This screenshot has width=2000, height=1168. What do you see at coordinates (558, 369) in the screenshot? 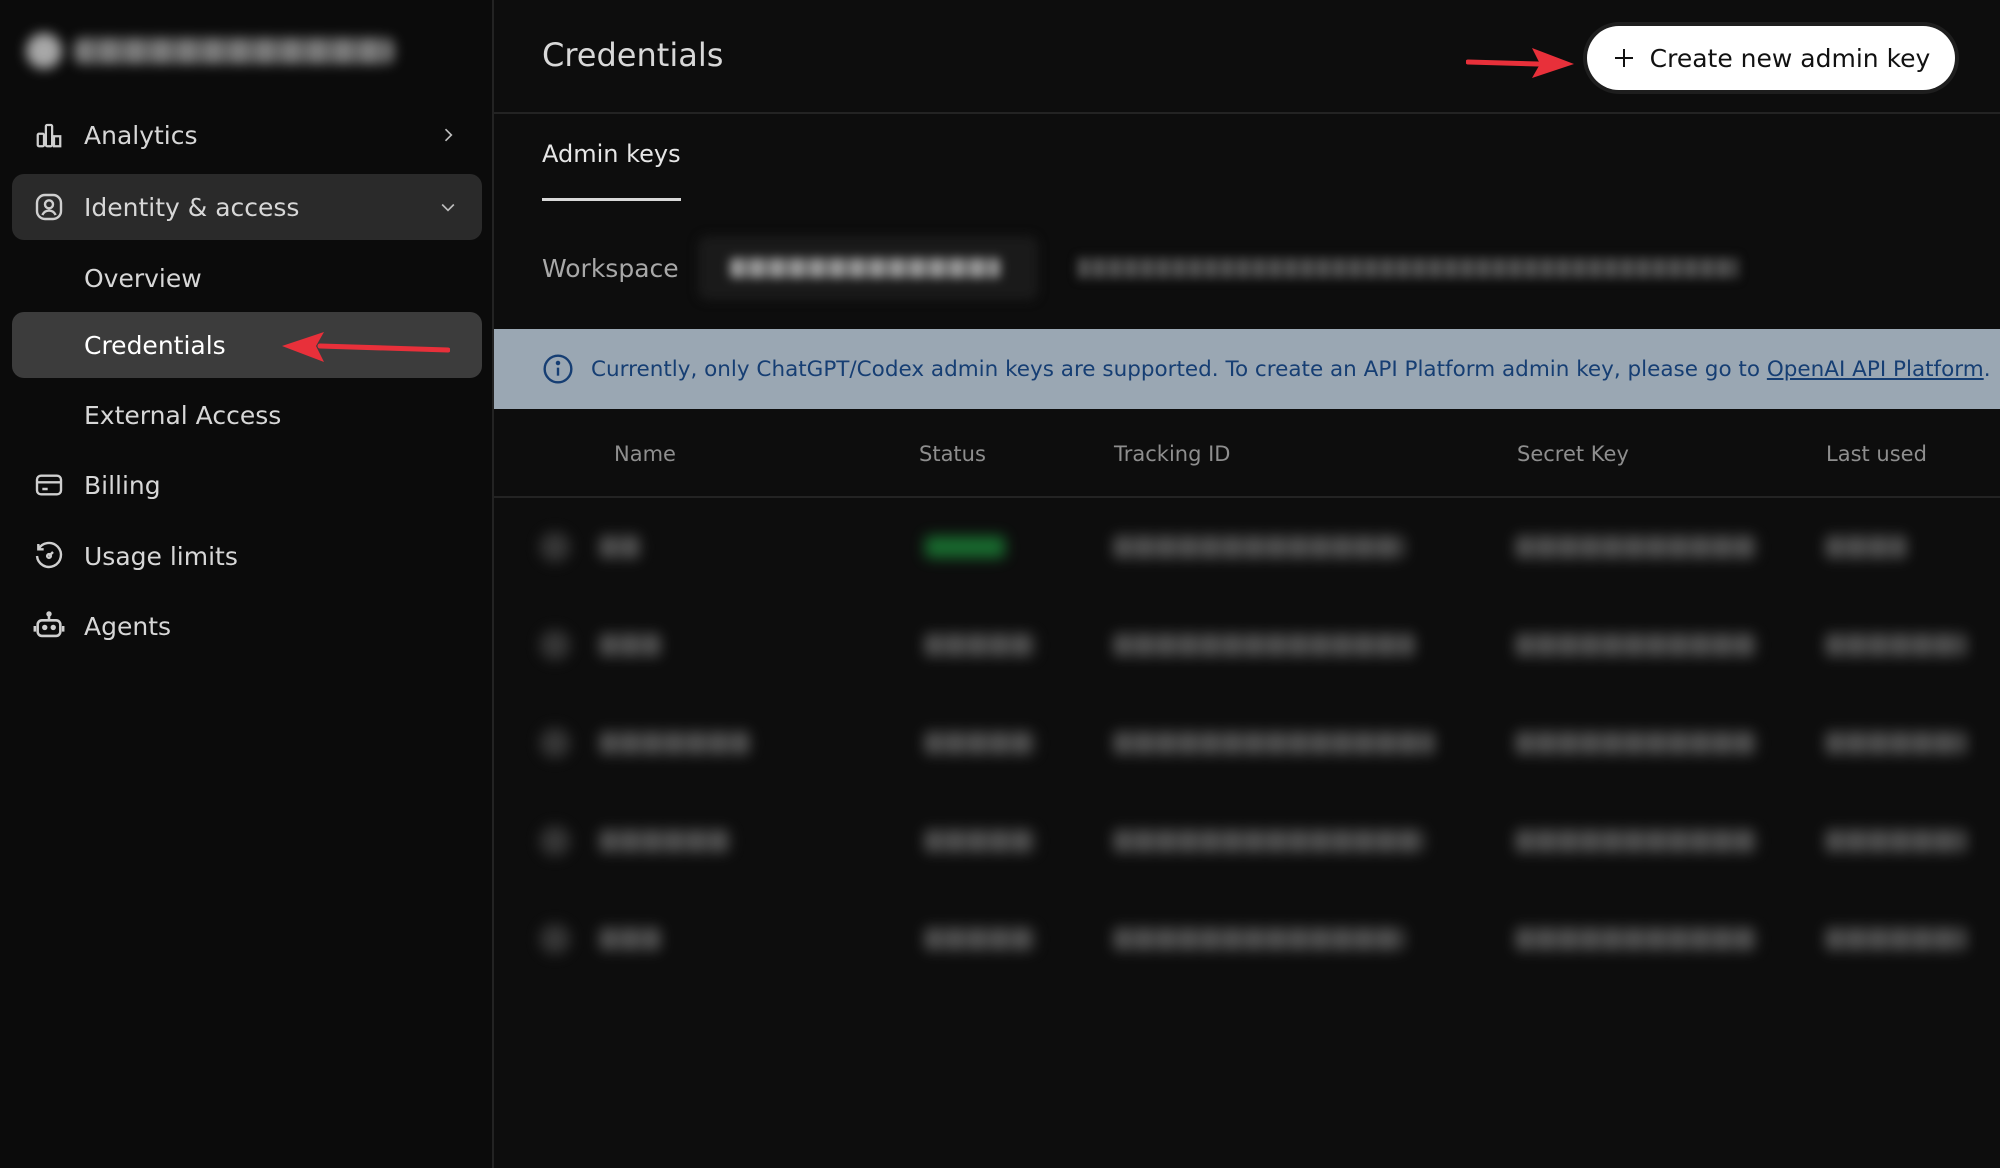
I see `info-icon` at bounding box center [558, 369].